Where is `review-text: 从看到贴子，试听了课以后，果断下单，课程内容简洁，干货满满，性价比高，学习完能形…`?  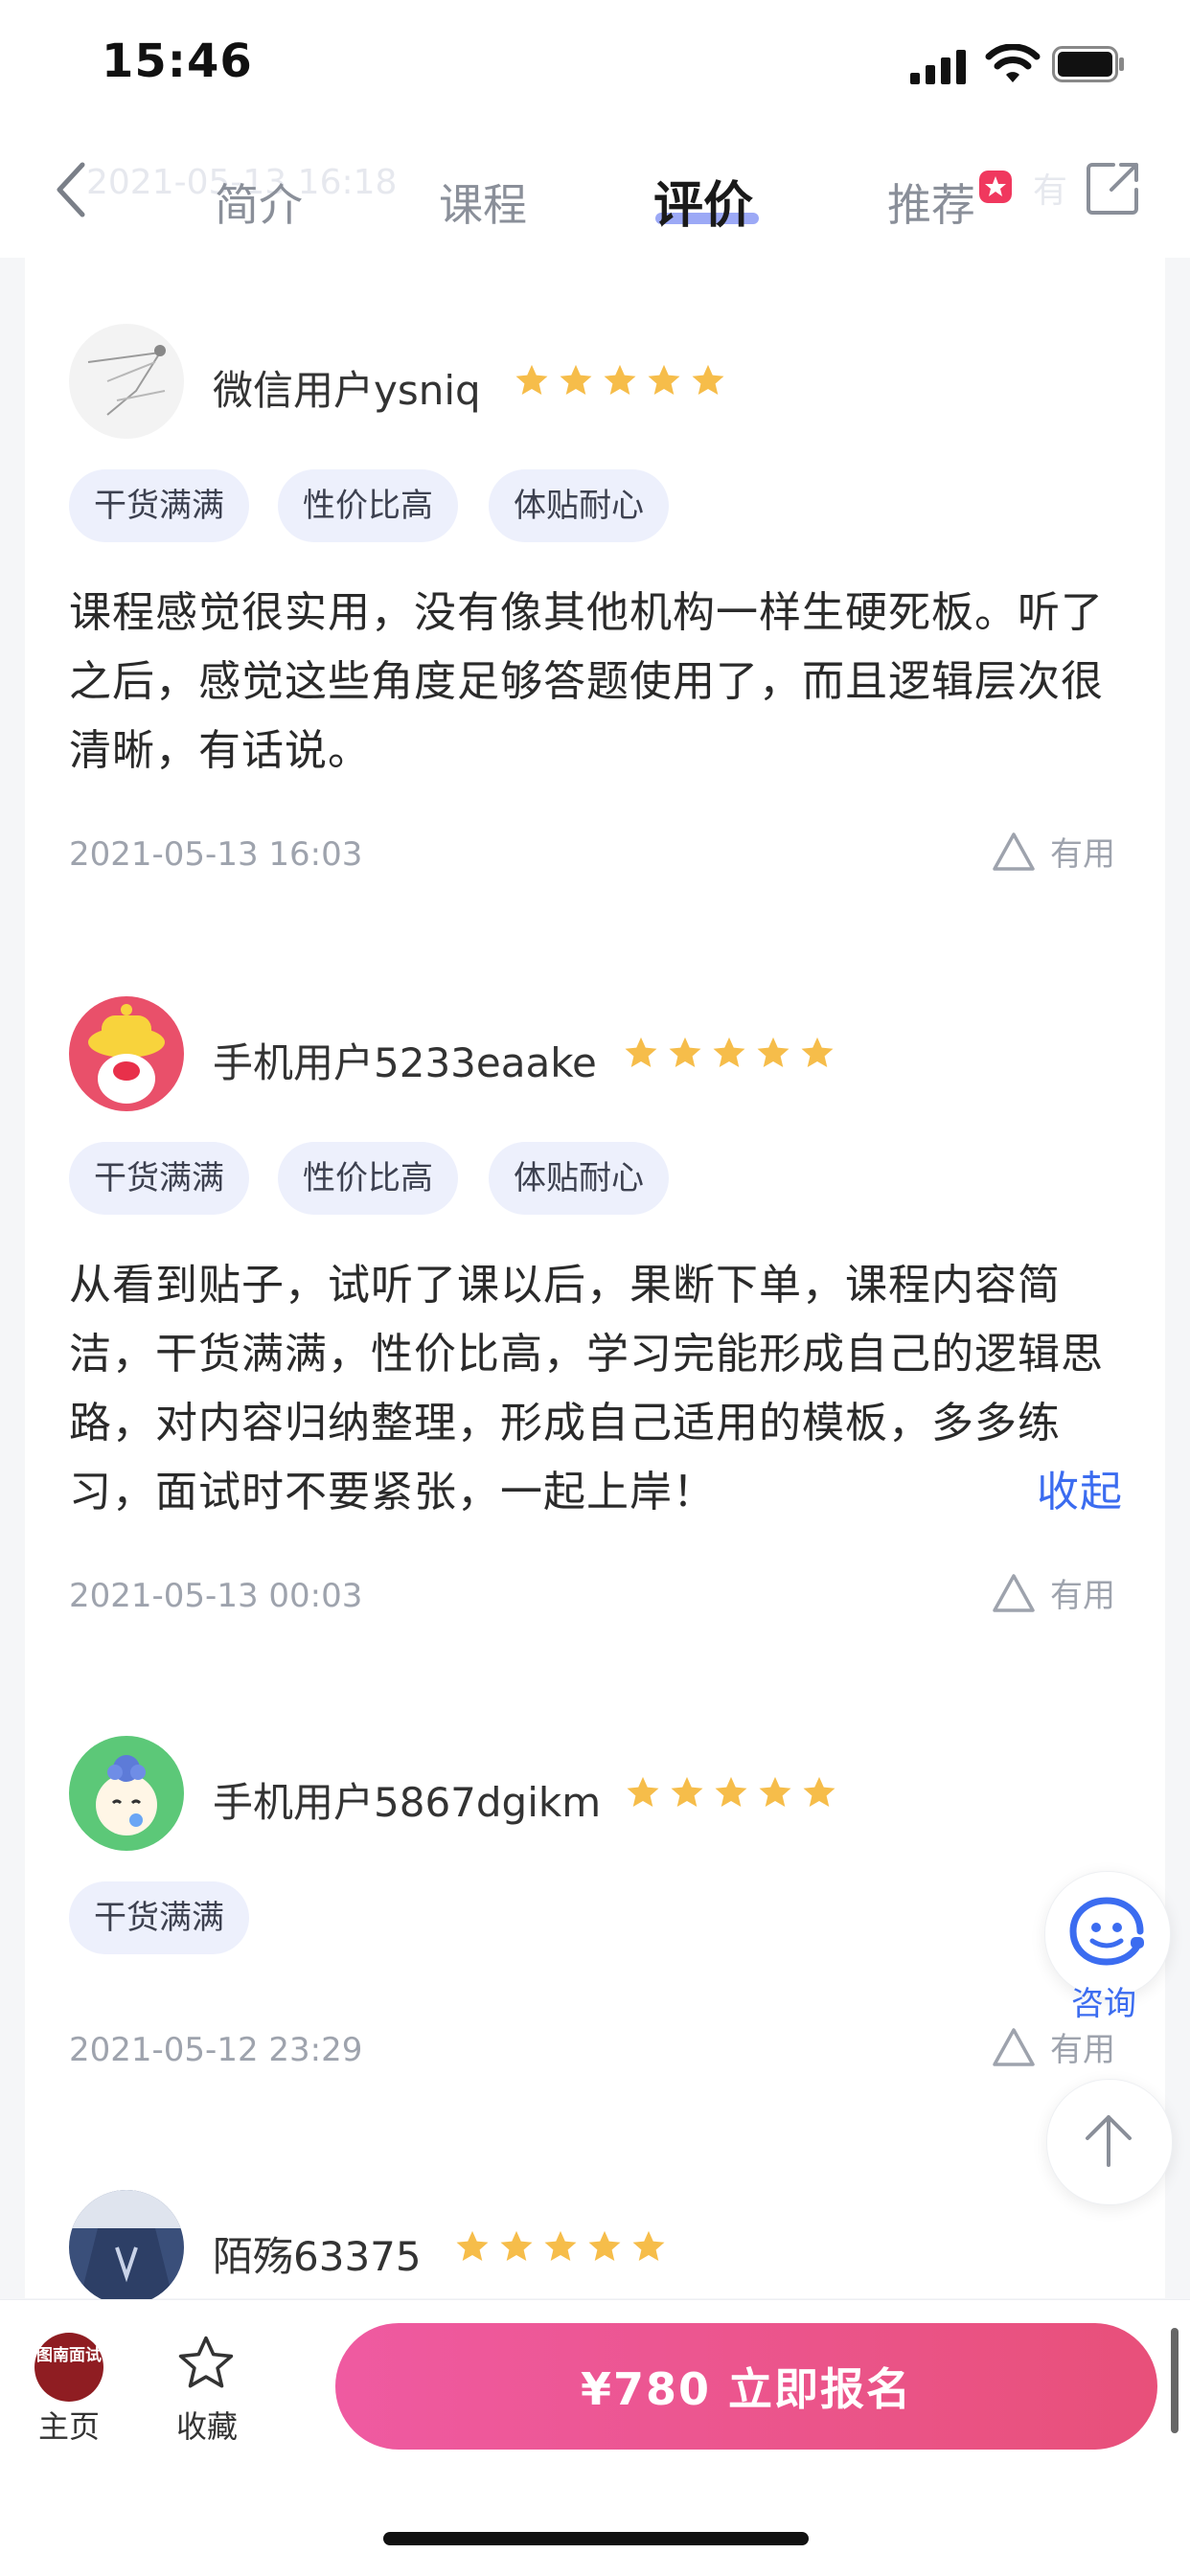 review-text: 从看到贴子，试听了课以后，果断下单，课程内容简洁，干货满满，性价比高，学习完能形… is located at coordinates (596, 1389).